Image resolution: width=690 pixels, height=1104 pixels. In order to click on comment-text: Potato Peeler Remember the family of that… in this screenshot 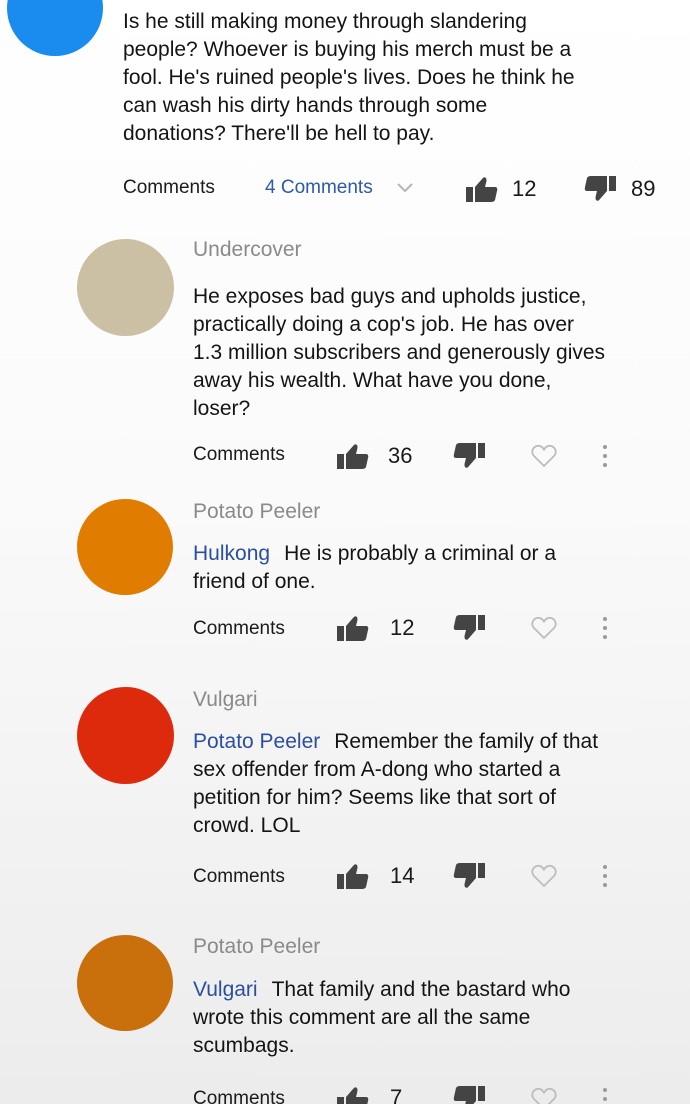, I will do `click(400, 784)`.